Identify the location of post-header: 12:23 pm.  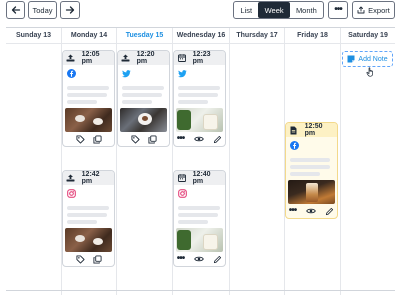
(199, 58).